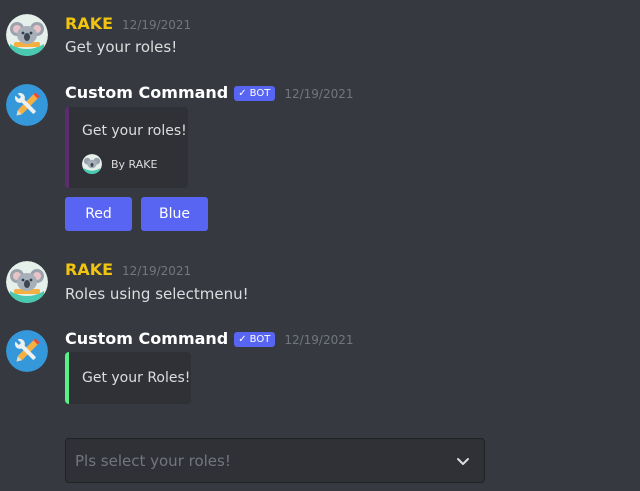  I want to click on chevron-down-icon, so click(463, 460).